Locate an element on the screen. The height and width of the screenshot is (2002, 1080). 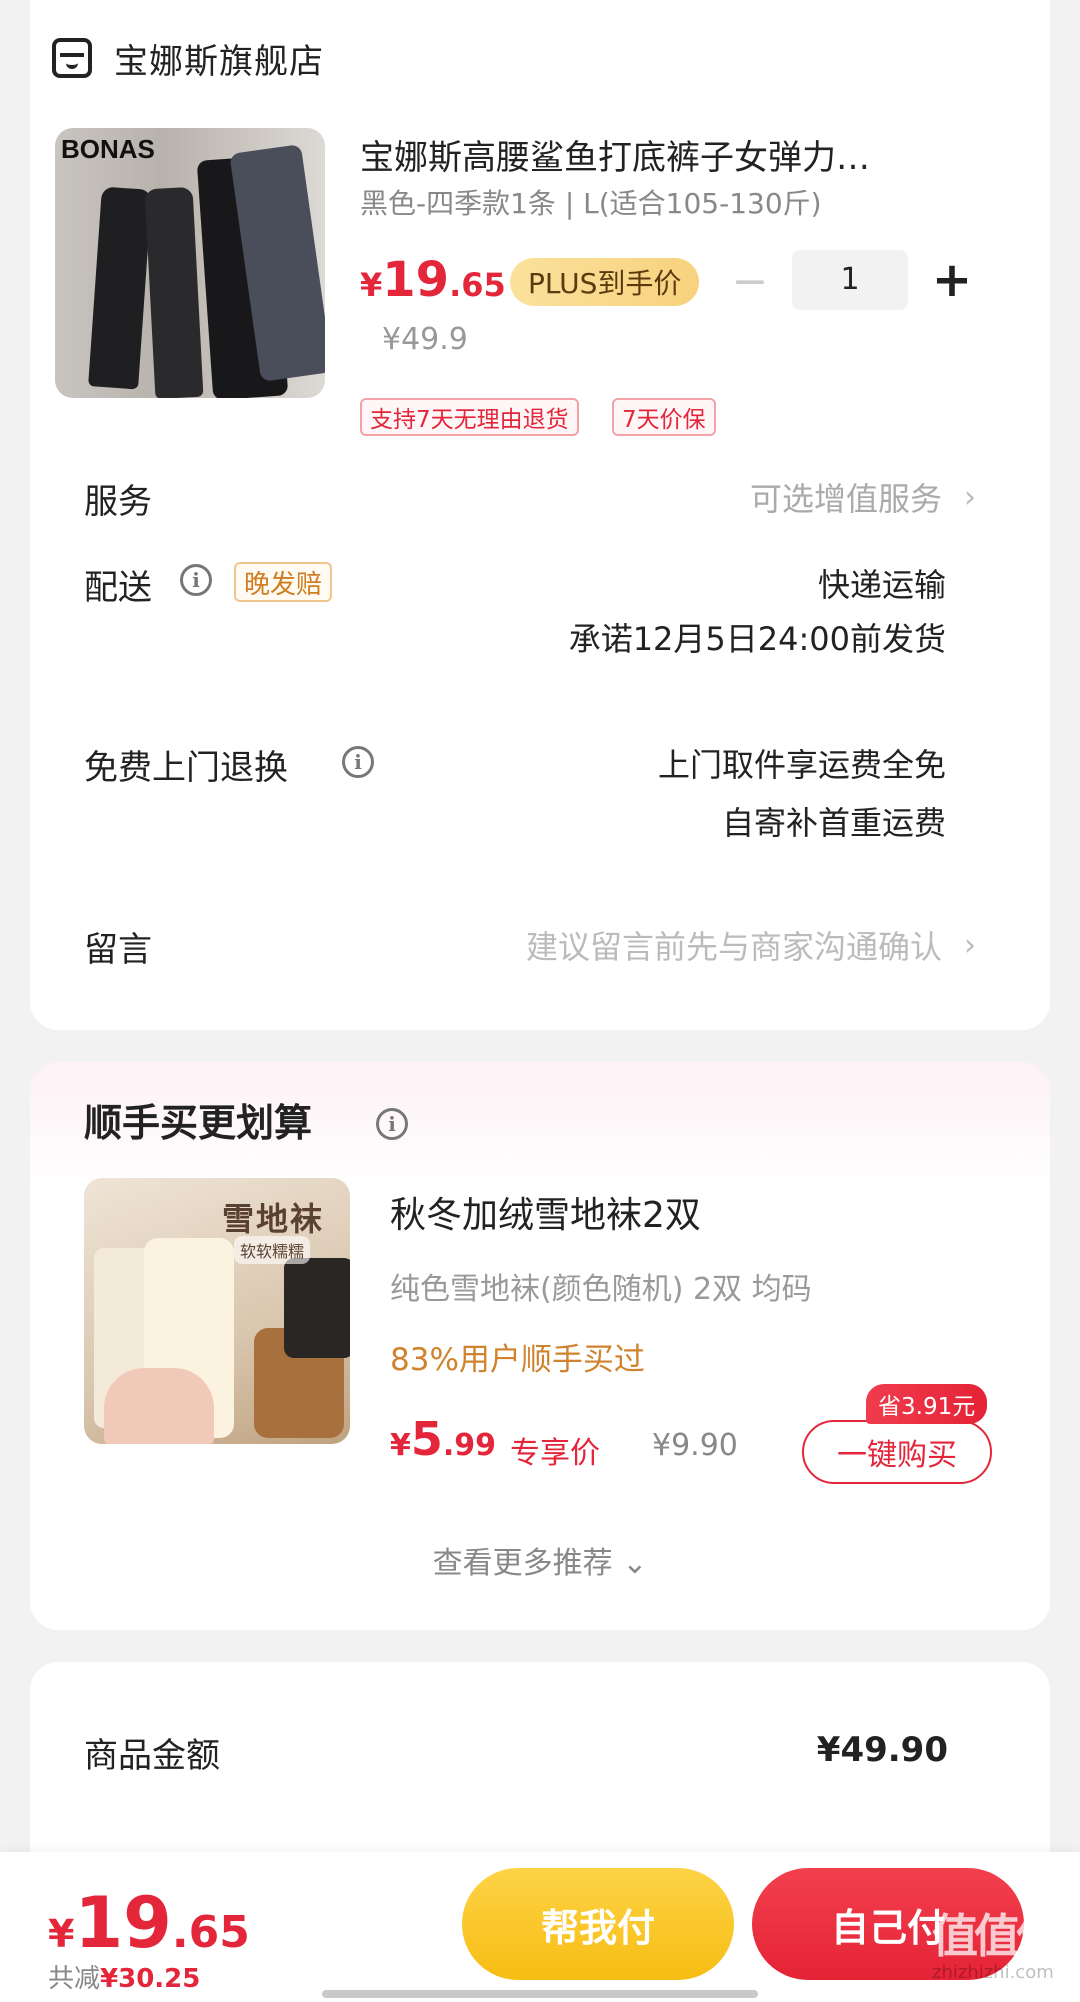
goods-amount-label: 商品金额 is located at coordinates (152, 1756).